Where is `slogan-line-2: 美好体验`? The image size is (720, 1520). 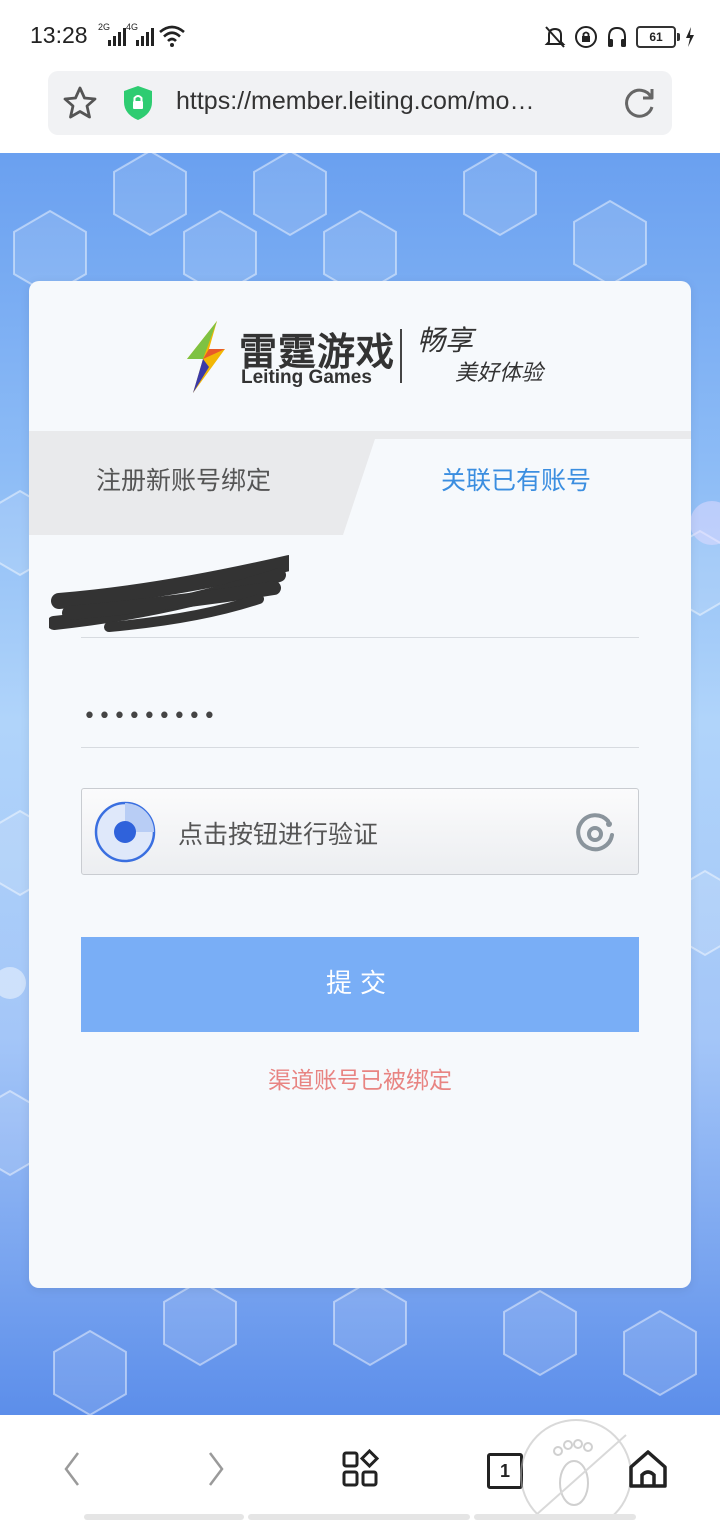
slogan-line-2: 美好体验 is located at coordinates (499, 373).